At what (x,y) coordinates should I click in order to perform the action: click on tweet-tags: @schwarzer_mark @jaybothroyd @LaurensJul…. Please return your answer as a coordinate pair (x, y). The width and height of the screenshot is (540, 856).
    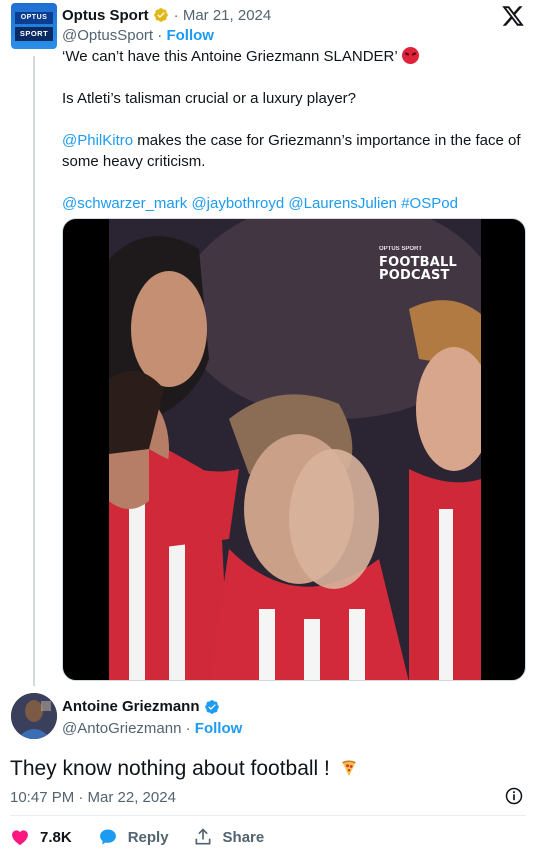
    Looking at the image, I should click on (294, 203).